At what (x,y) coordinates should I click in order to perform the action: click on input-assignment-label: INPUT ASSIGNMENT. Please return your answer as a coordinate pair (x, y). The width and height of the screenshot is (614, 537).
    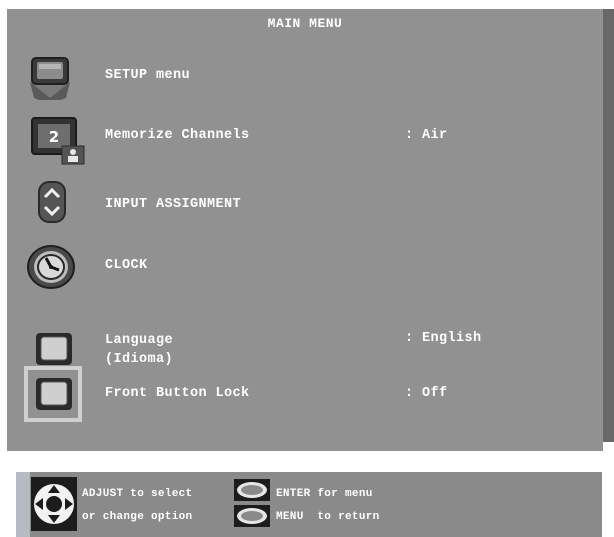
    Looking at the image, I should click on (173, 204).